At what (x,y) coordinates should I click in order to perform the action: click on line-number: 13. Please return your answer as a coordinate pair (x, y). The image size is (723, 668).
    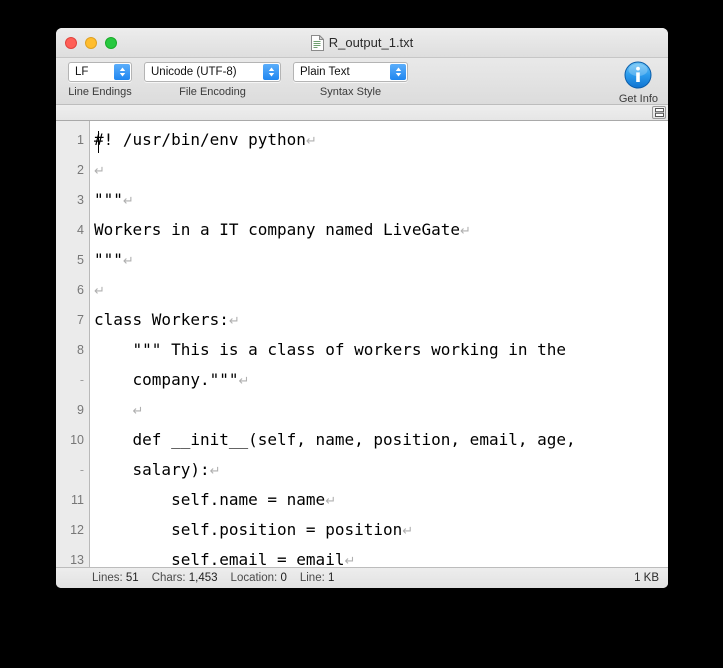
    Looking at the image, I should click on (77, 560).